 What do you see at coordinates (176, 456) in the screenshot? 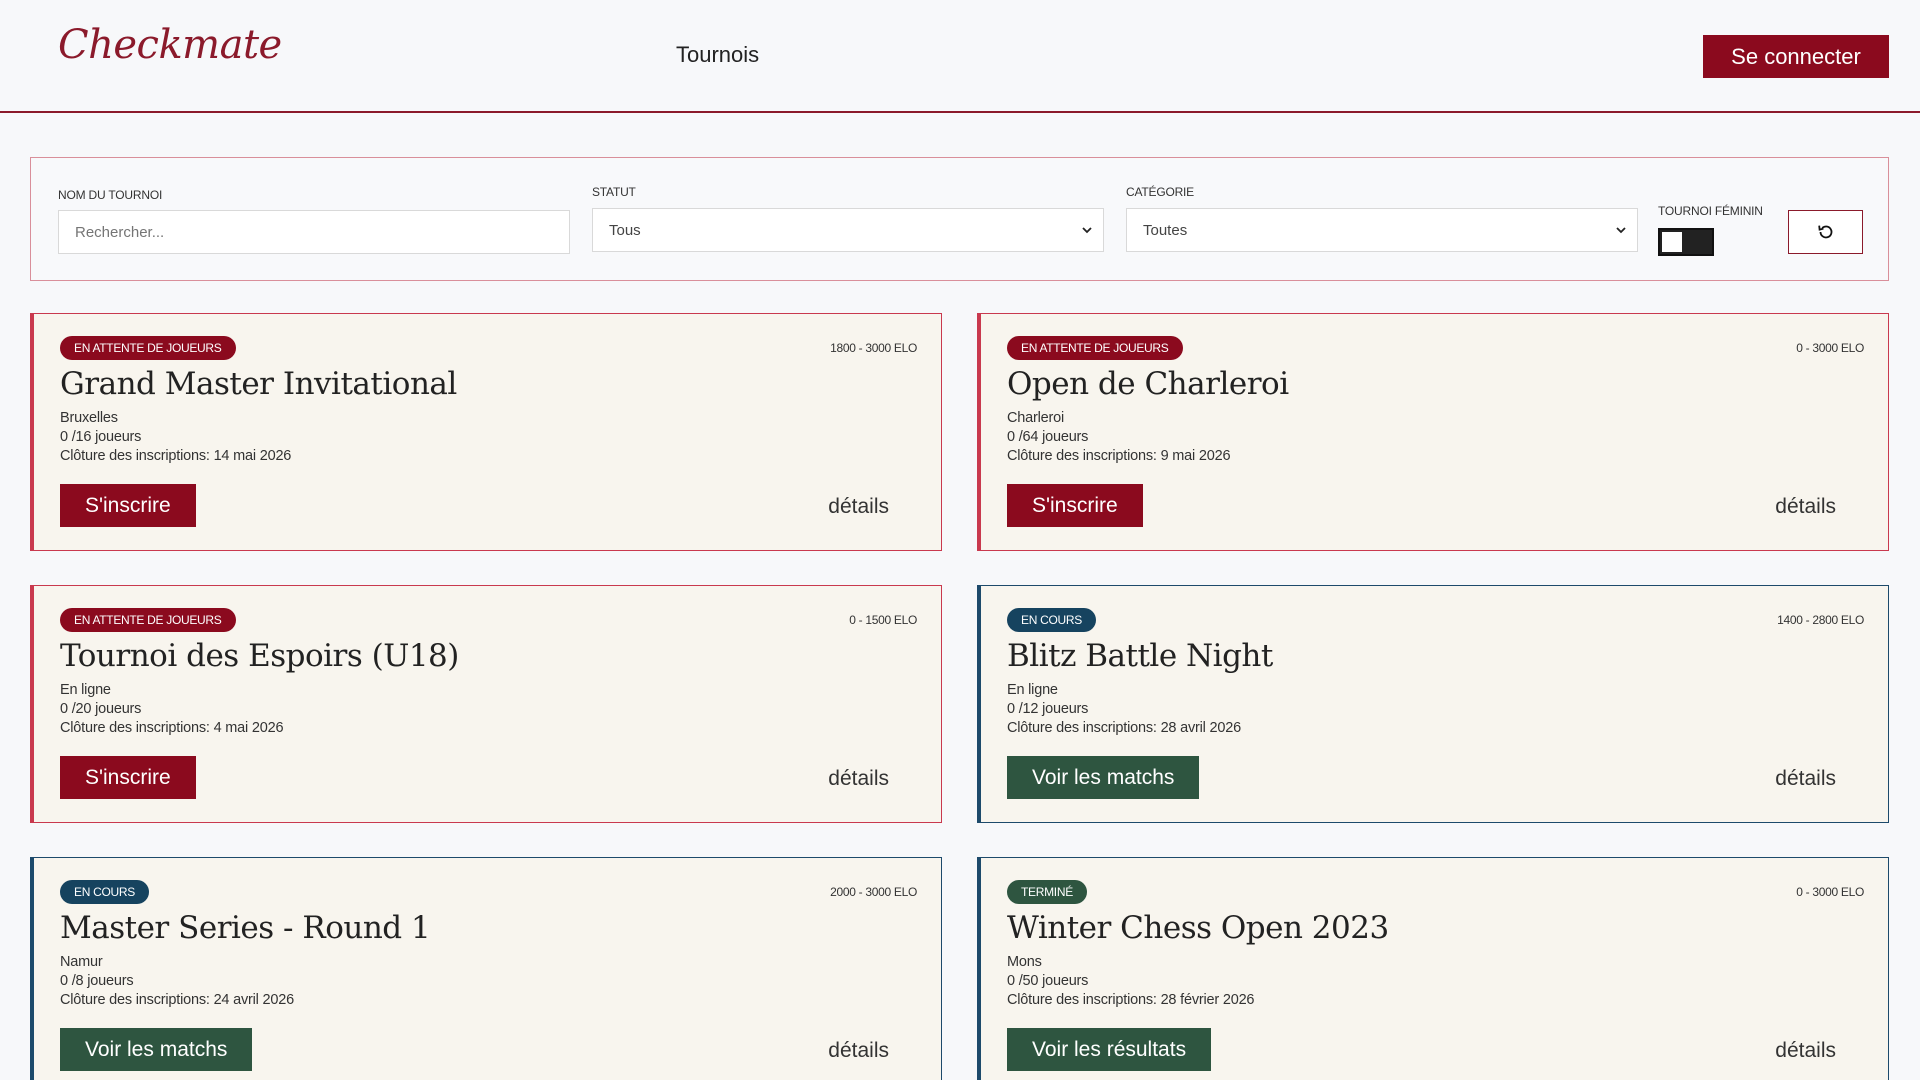
I see `registration-closing: Clôture des inscriptions: 14 mai 2026` at bounding box center [176, 456].